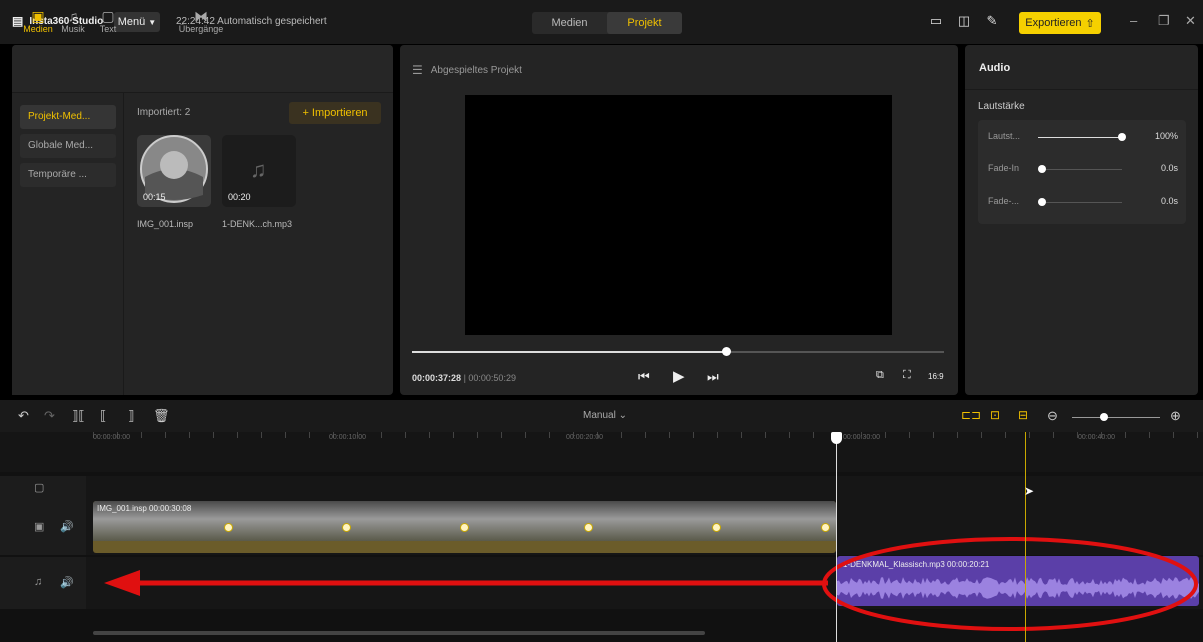 Image resolution: width=1203 pixels, height=642 pixels. Describe the element at coordinates (1010, 584) in the screenshot. I see `red-highlight-ellipse` at that location.